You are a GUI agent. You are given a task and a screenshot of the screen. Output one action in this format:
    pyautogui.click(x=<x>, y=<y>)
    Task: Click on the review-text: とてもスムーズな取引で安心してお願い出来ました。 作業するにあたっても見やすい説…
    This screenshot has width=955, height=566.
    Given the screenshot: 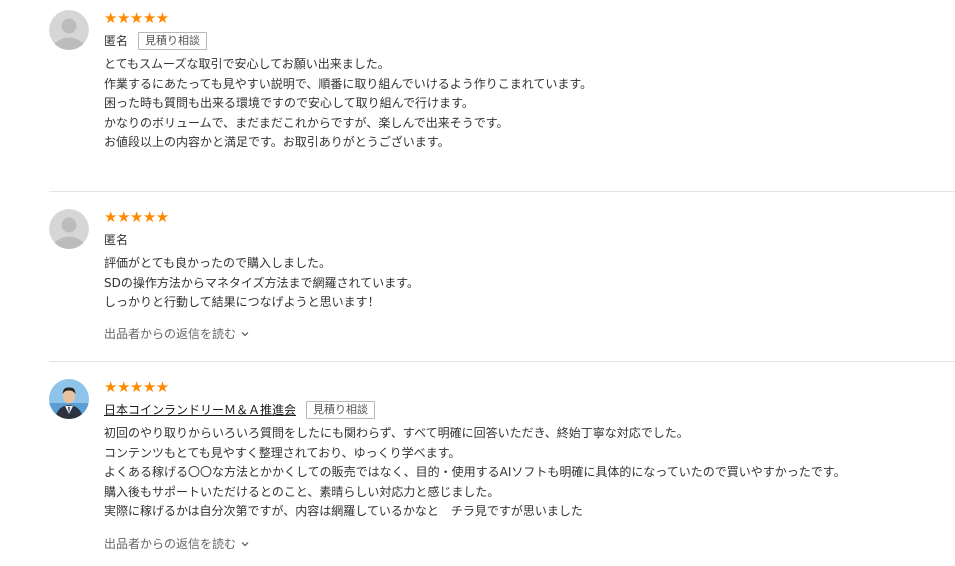 What is the action you would take?
    pyautogui.click(x=348, y=103)
    